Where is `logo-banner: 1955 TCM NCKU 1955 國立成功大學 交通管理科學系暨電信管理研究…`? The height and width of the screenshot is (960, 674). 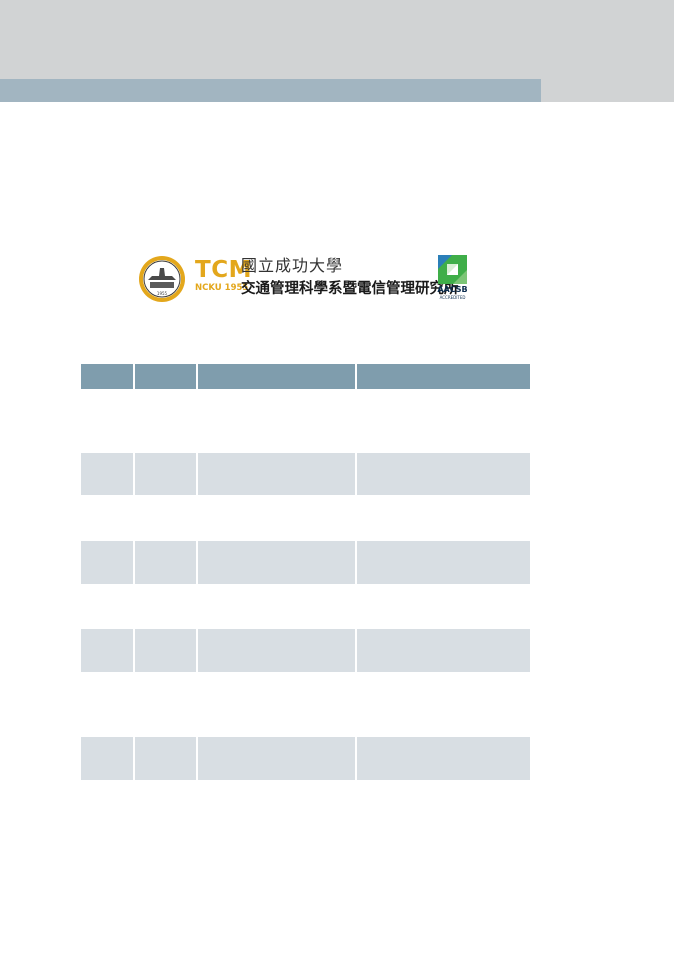
logo-banner: 1955 TCM NCKU 1955 國立成功大學 交通管理科學系暨電信管理研究… is located at coordinates (304, 279).